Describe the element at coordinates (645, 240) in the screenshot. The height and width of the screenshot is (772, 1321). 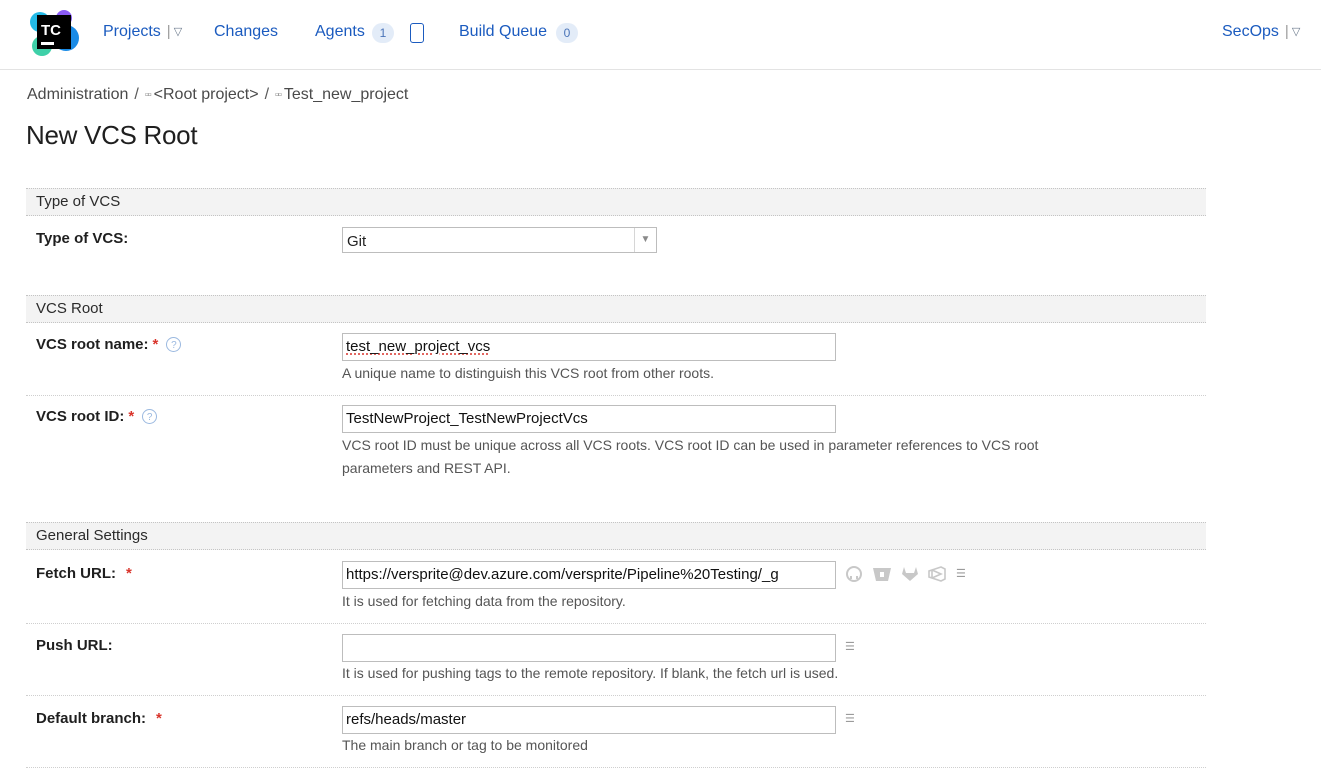
I see `chevron-down-icon: ▼` at that location.